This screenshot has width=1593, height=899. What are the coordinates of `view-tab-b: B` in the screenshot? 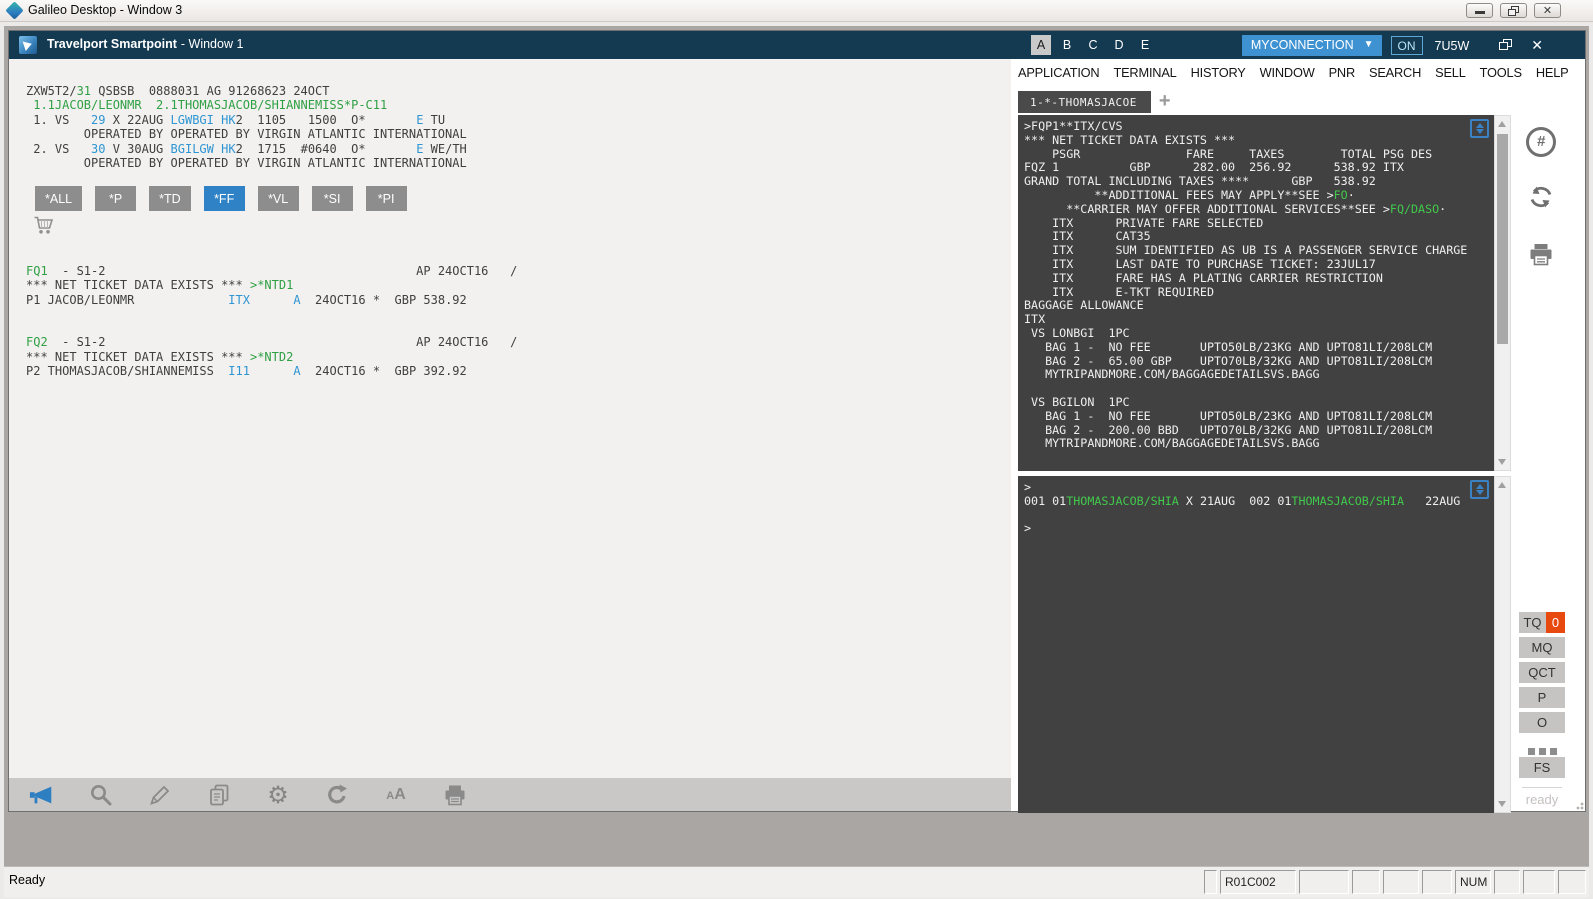 It's located at (1067, 45).